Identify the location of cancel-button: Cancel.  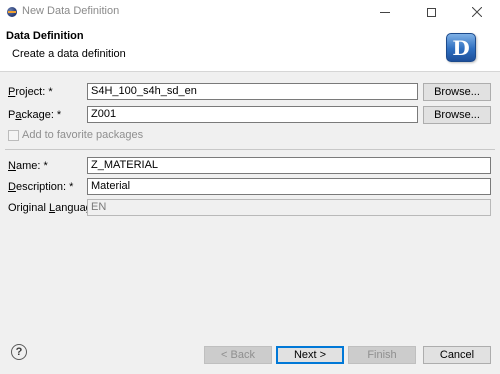
(457, 355).